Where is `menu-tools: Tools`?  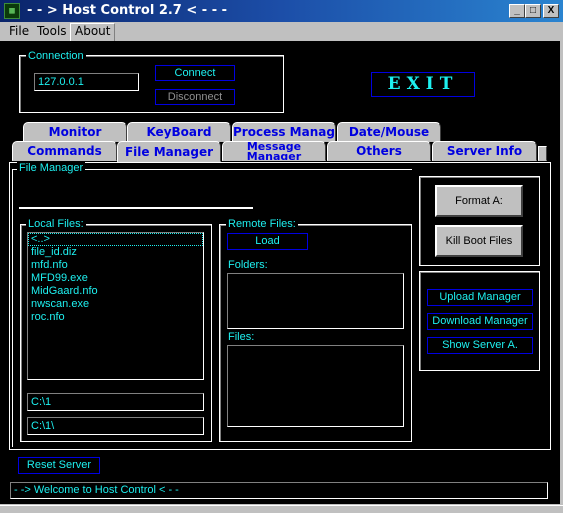
menu-tools: Tools is located at coordinates (52, 31).